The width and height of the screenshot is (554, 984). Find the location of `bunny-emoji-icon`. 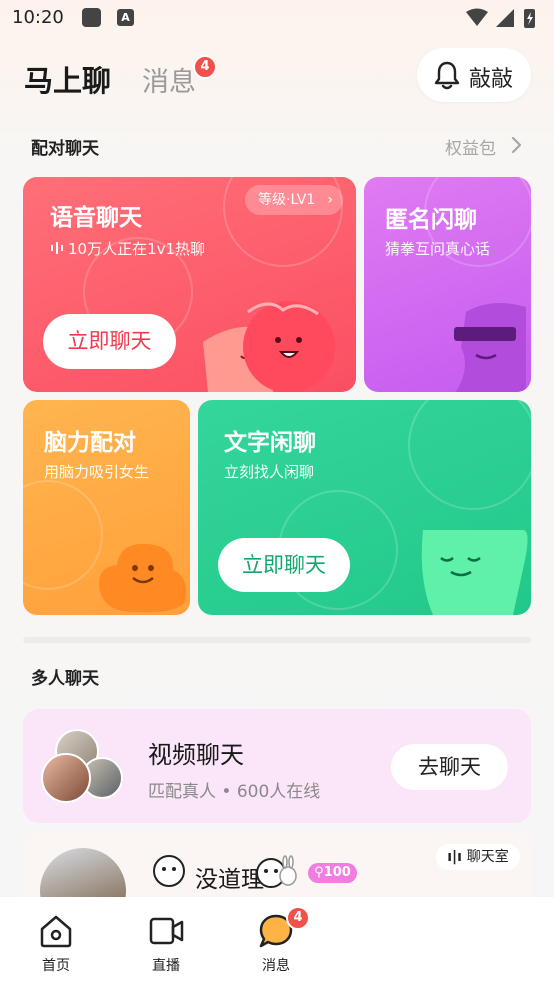

bunny-emoji-icon is located at coordinates (276, 871).